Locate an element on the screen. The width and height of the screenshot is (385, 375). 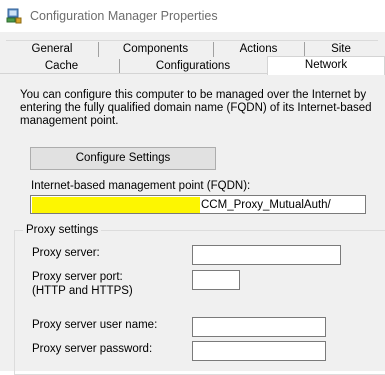
proxy-server-input is located at coordinates (266, 255).